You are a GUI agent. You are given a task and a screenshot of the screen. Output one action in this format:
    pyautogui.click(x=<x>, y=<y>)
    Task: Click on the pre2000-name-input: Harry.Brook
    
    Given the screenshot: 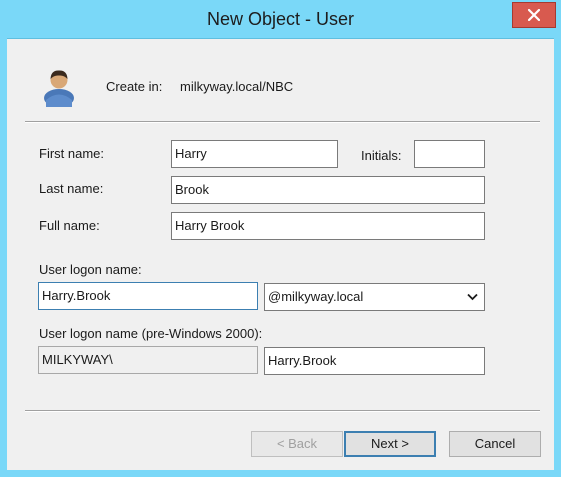 What is the action you would take?
    pyautogui.click(x=374, y=361)
    